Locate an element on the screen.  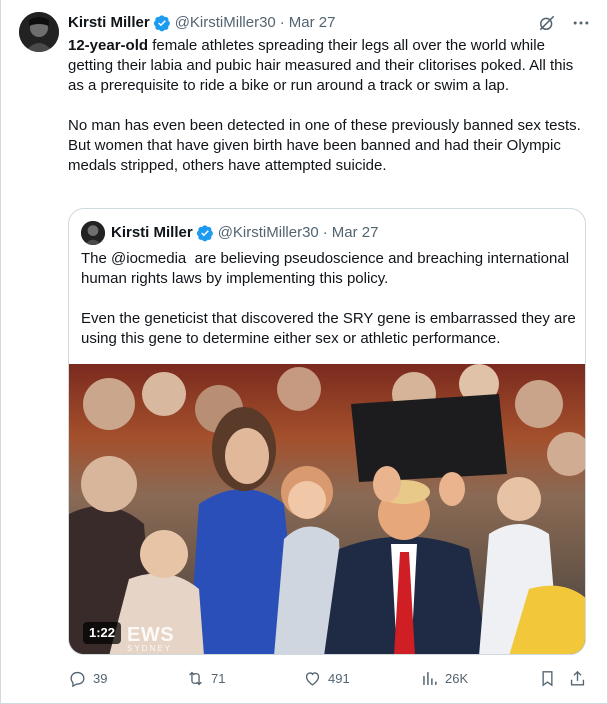
share-icon is located at coordinates (577, 678).